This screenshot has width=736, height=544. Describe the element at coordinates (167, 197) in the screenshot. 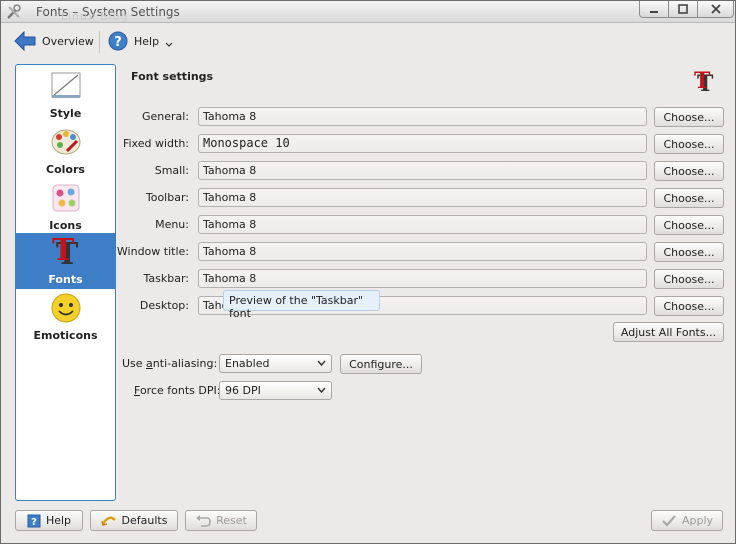

I see `toolbar-label: Toolbar:` at that location.